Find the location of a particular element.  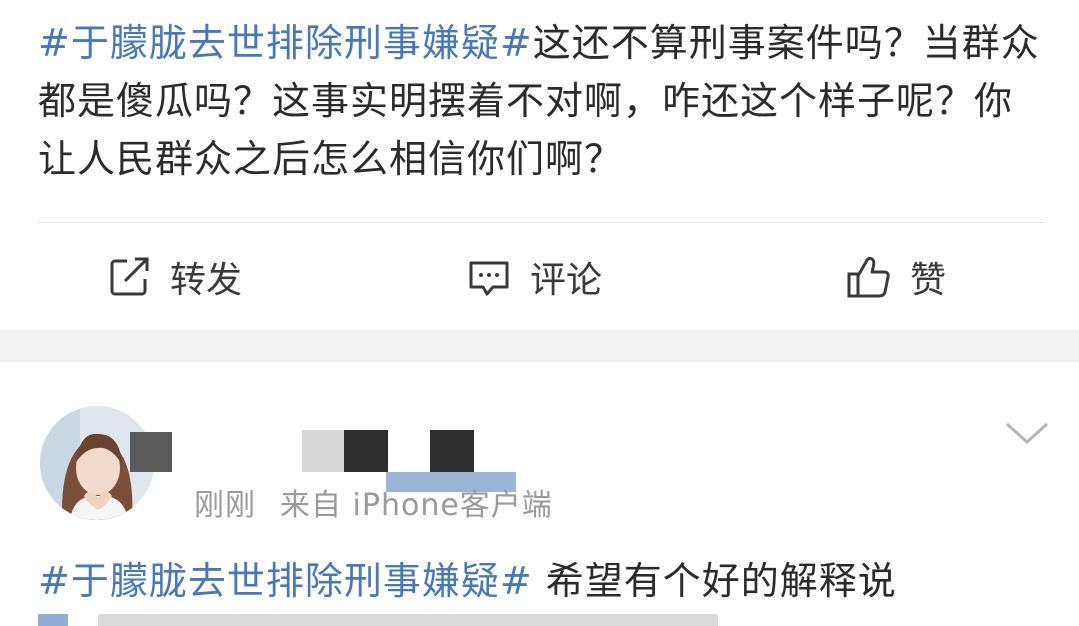

comment-body: 希望有个好的解释说 is located at coordinates (714, 581).